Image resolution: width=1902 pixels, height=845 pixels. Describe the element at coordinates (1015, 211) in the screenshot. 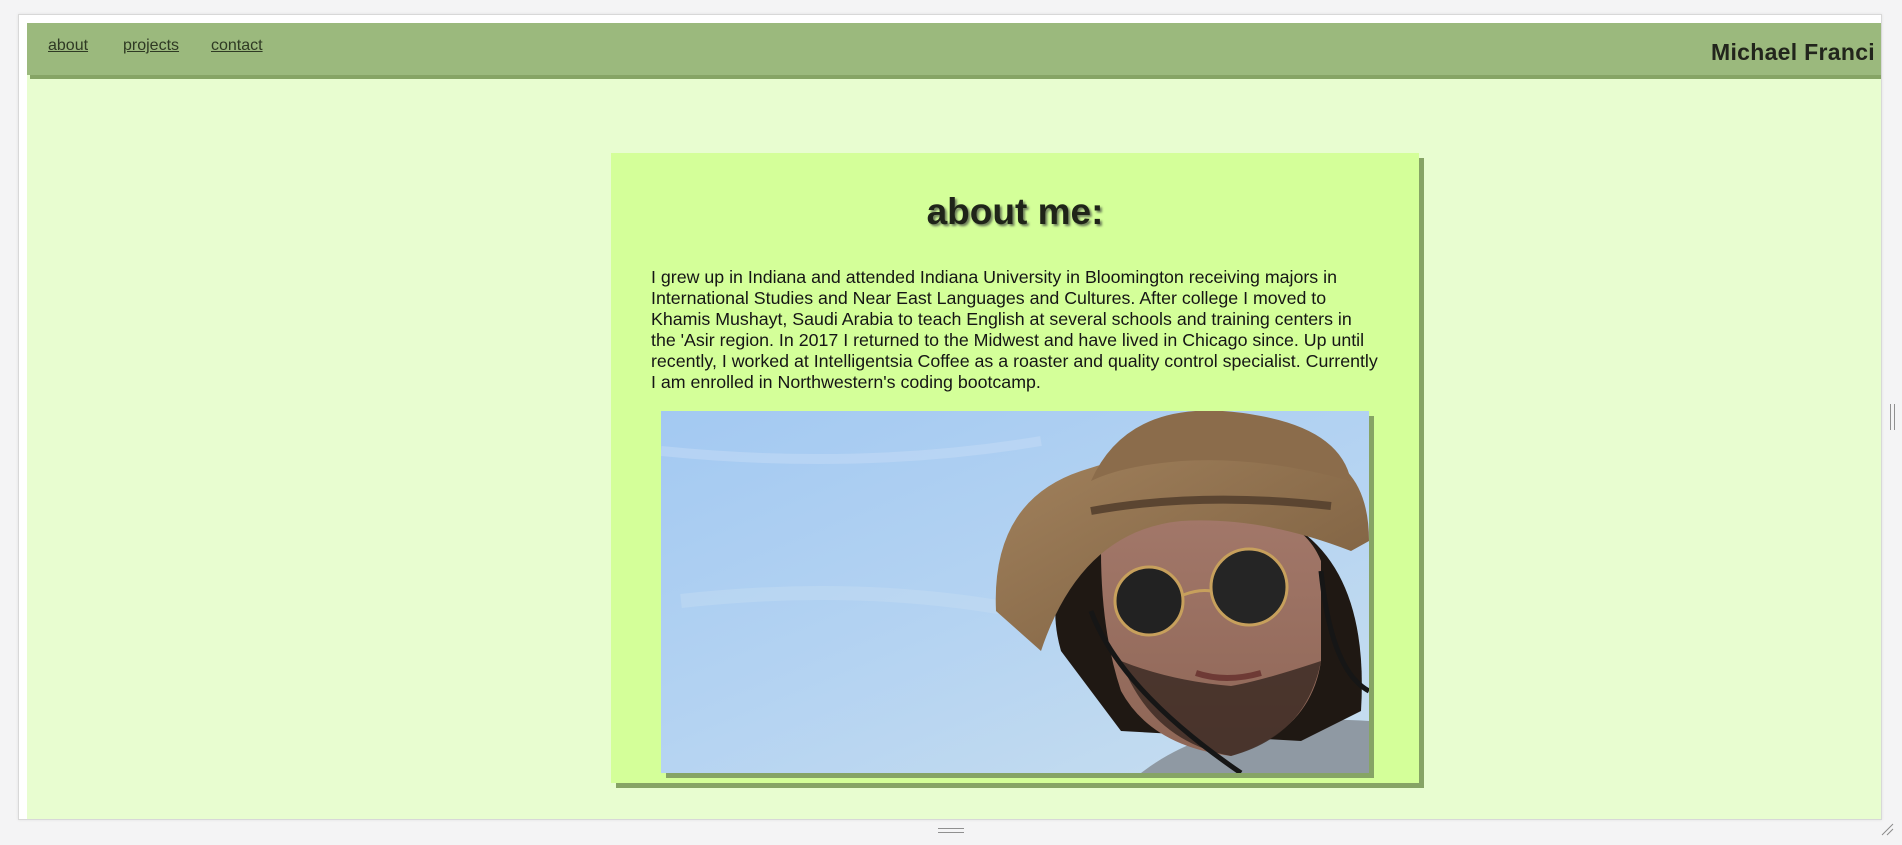

I see `about-title: about me:` at that location.